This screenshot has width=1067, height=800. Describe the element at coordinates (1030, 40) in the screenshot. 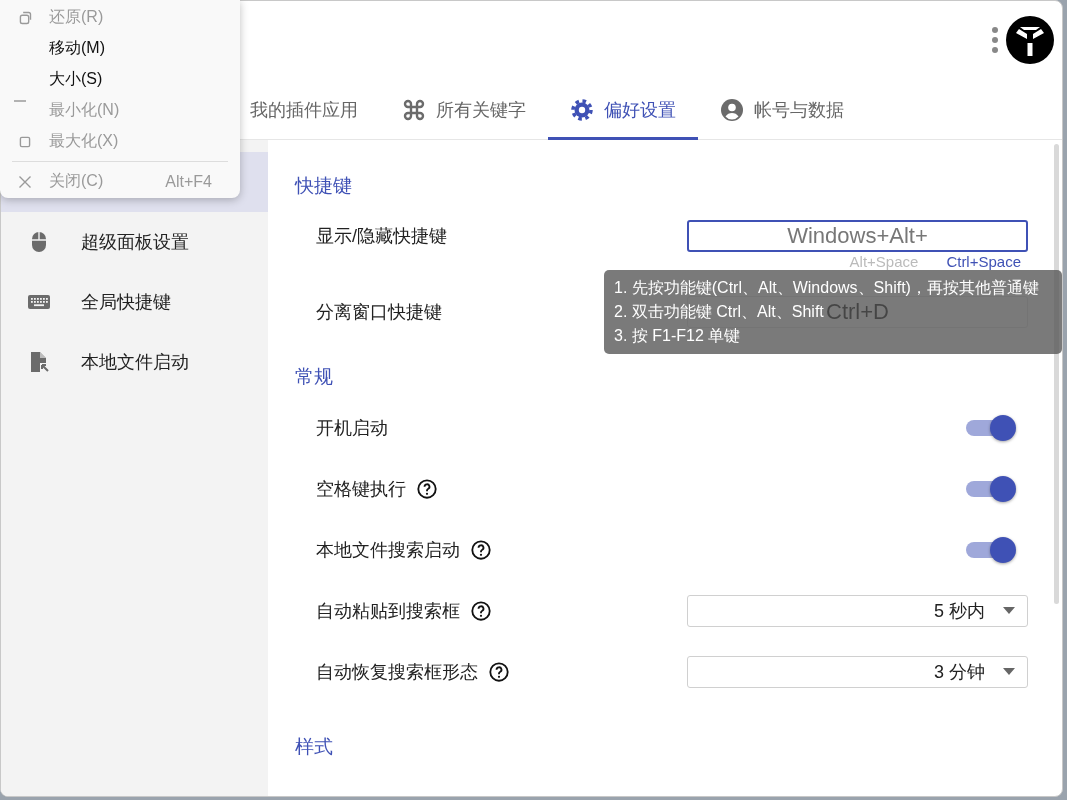

I see `logo-icon` at that location.